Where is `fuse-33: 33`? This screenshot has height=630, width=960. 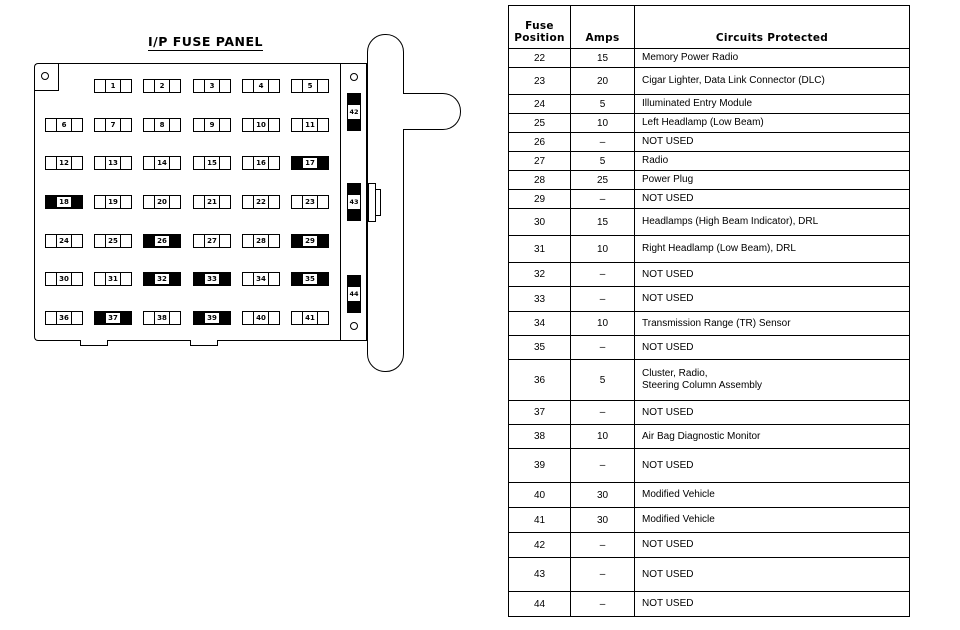
fuse-33: 33 is located at coordinates (212, 279).